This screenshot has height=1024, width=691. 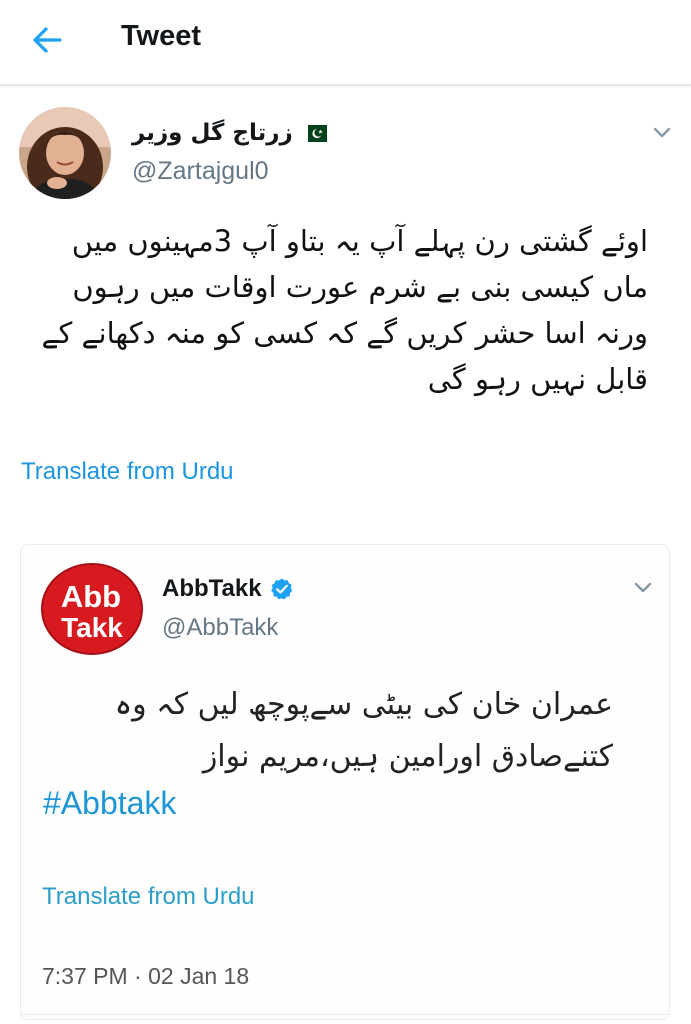 What do you see at coordinates (127, 472) in the screenshot?
I see `translate-link: Translate from Urdu` at bounding box center [127, 472].